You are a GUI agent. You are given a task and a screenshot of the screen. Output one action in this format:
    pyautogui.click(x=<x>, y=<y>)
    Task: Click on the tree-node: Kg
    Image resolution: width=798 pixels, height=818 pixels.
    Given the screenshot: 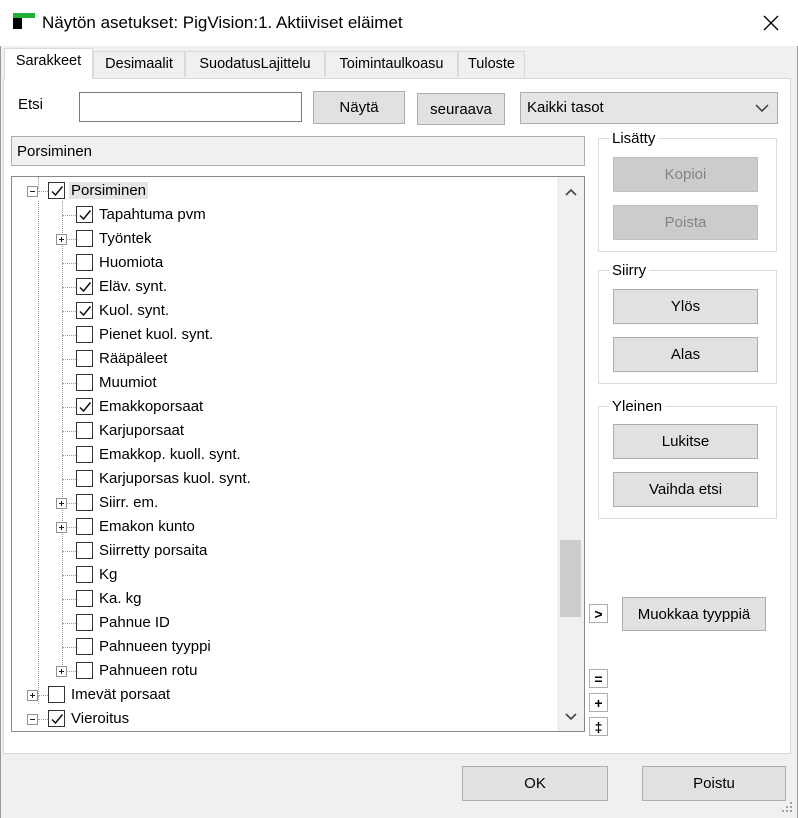 What is the action you would take?
    pyautogui.click(x=284, y=575)
    